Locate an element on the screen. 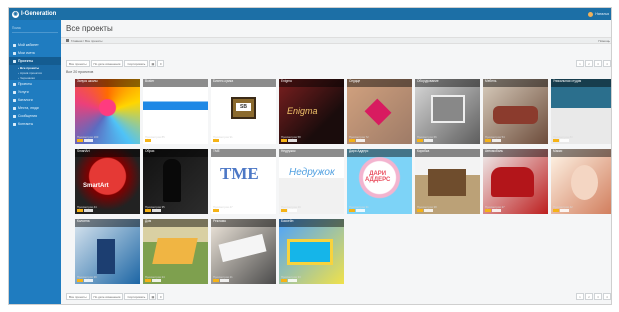 Image resolution: width=619 pixels, height=312 pixels. project-card: Запуск школы Просмотров 100 is located at coordinates (107, 111).